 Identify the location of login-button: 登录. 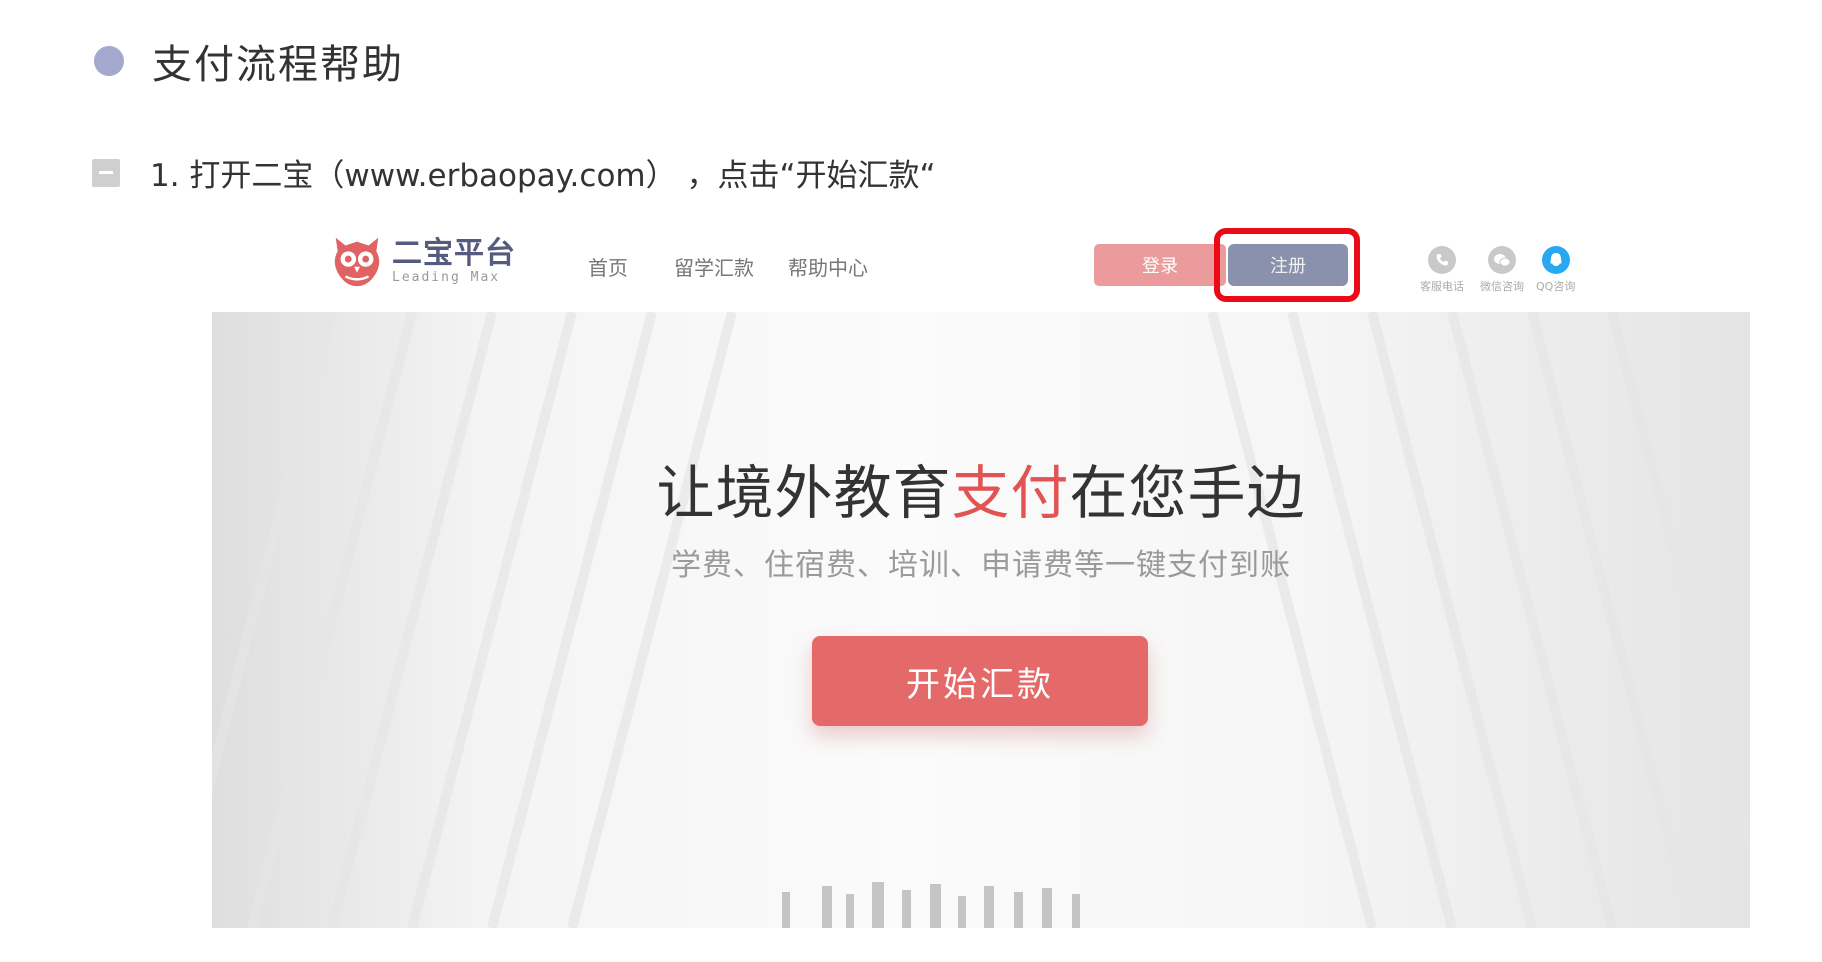
(1160, 265).